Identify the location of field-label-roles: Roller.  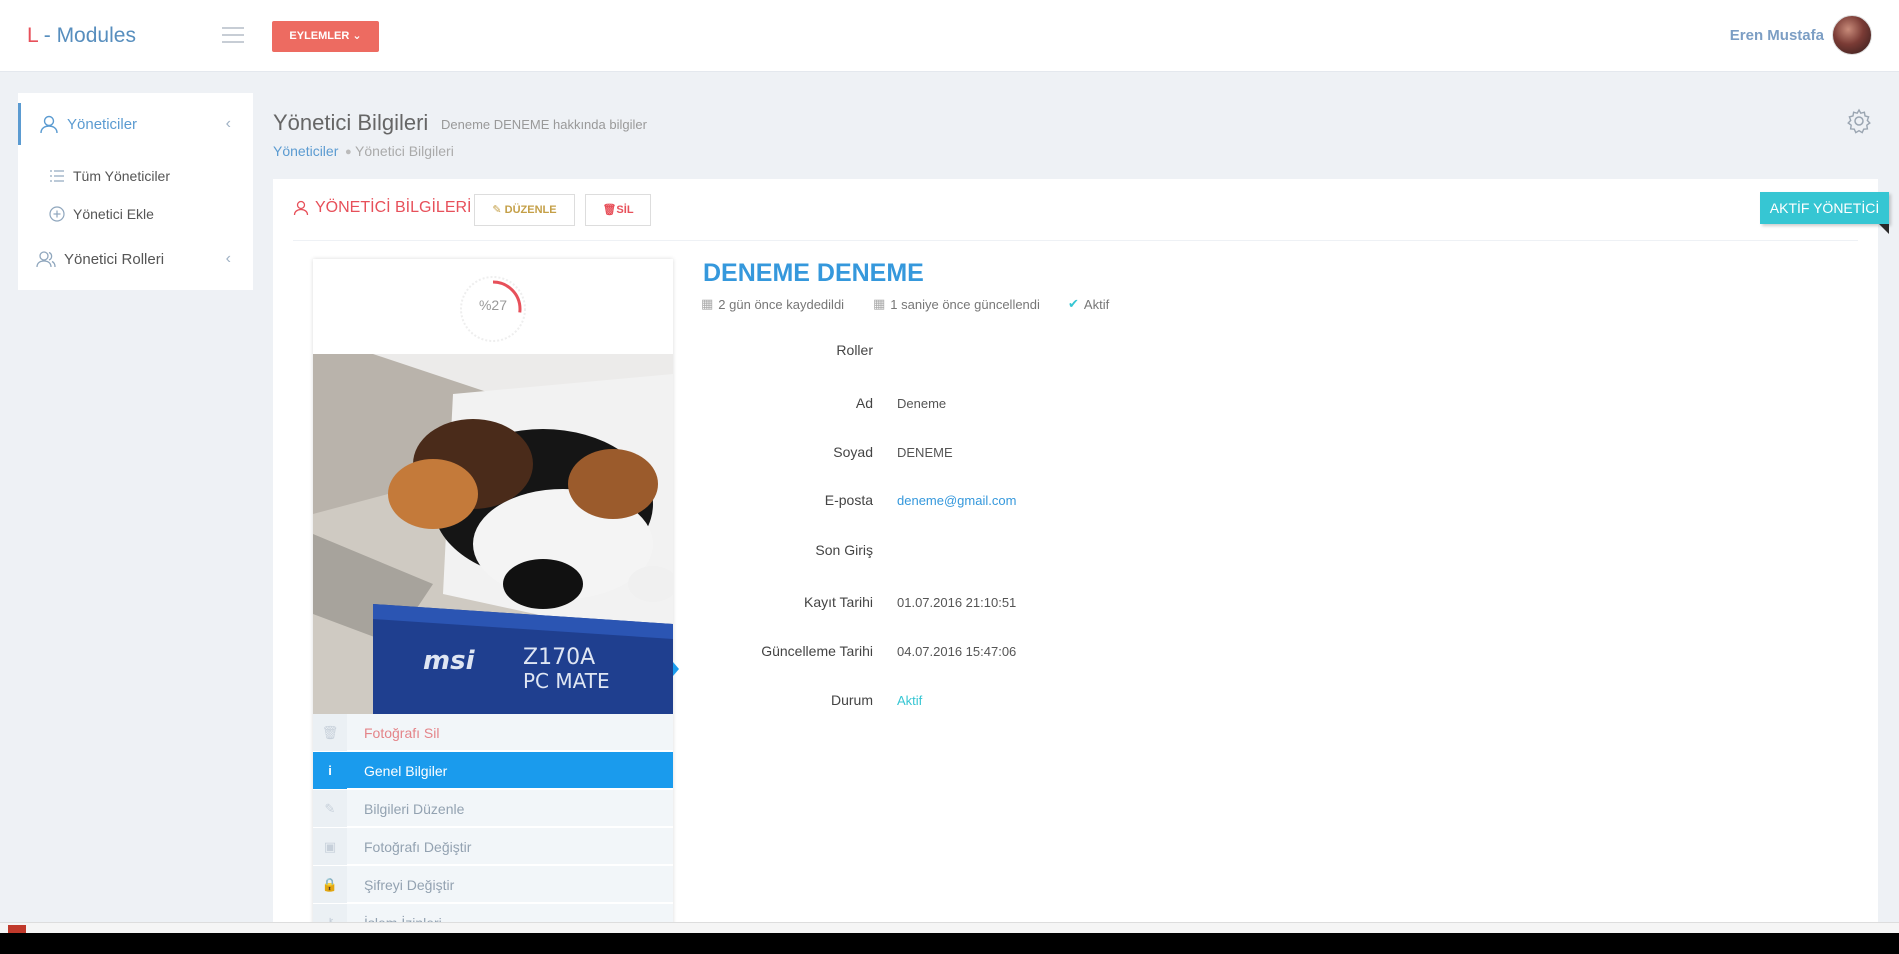
(854, 350).